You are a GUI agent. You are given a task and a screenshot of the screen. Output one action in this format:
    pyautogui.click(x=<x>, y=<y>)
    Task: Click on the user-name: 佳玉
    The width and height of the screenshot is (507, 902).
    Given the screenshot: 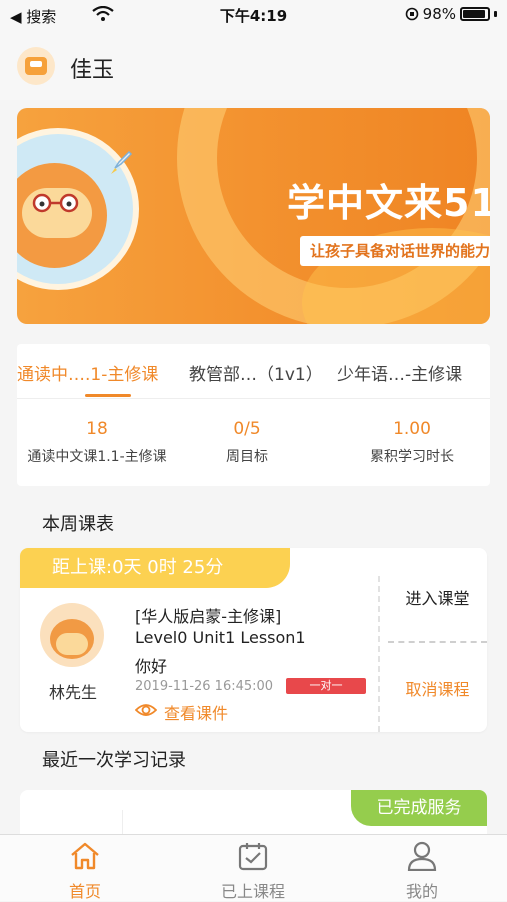 What is the action you would take?
    pyautogui.click(x=92, y=70)
    